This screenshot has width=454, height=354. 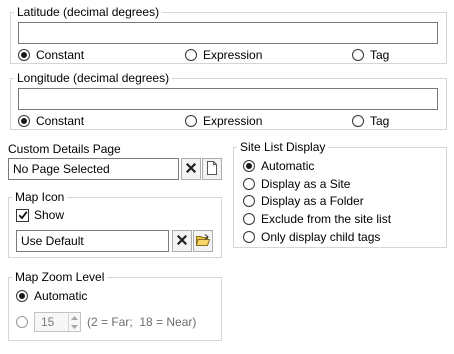 I want to click on zoom-custom-radio, so click(x=25, y=322).